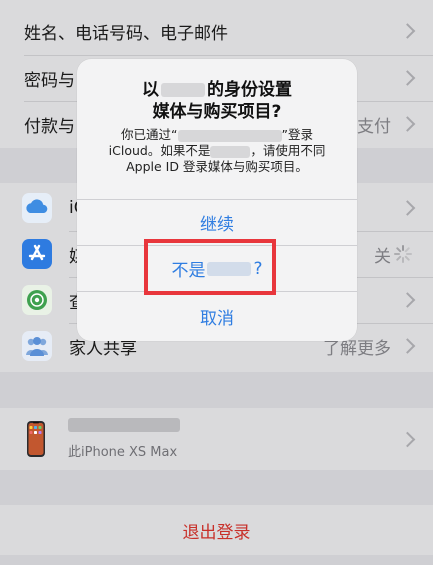 The width and height of the screenshot is (433, 565). Describe the element at coordinates (37, 208) in the screenshot. I see `cloud-icon` at that location.